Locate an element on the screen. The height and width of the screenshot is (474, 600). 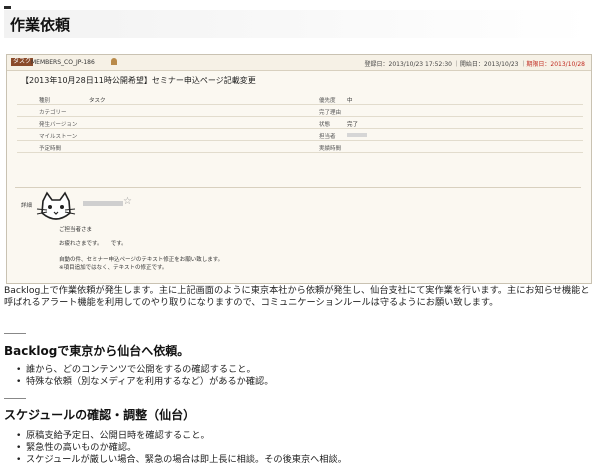
cat-avatar-icon is located at coordinates (56, 205).